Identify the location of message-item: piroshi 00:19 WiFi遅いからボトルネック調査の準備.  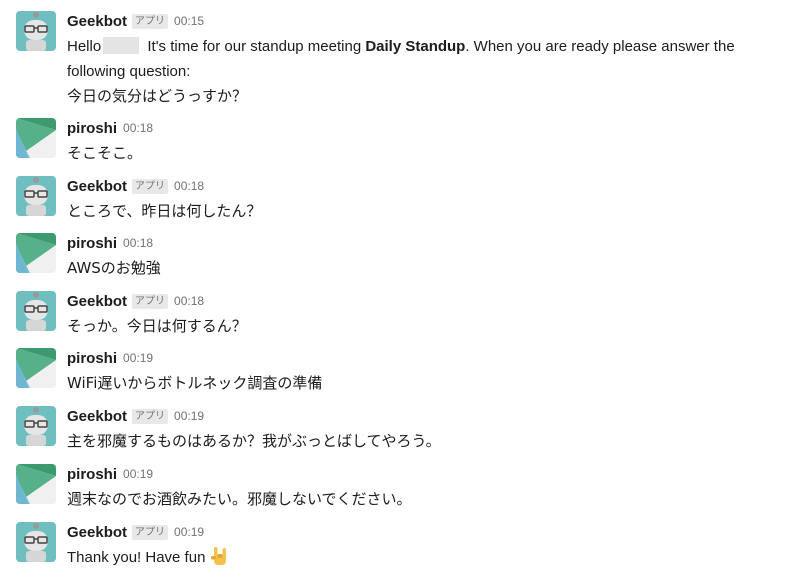
(400, 372).